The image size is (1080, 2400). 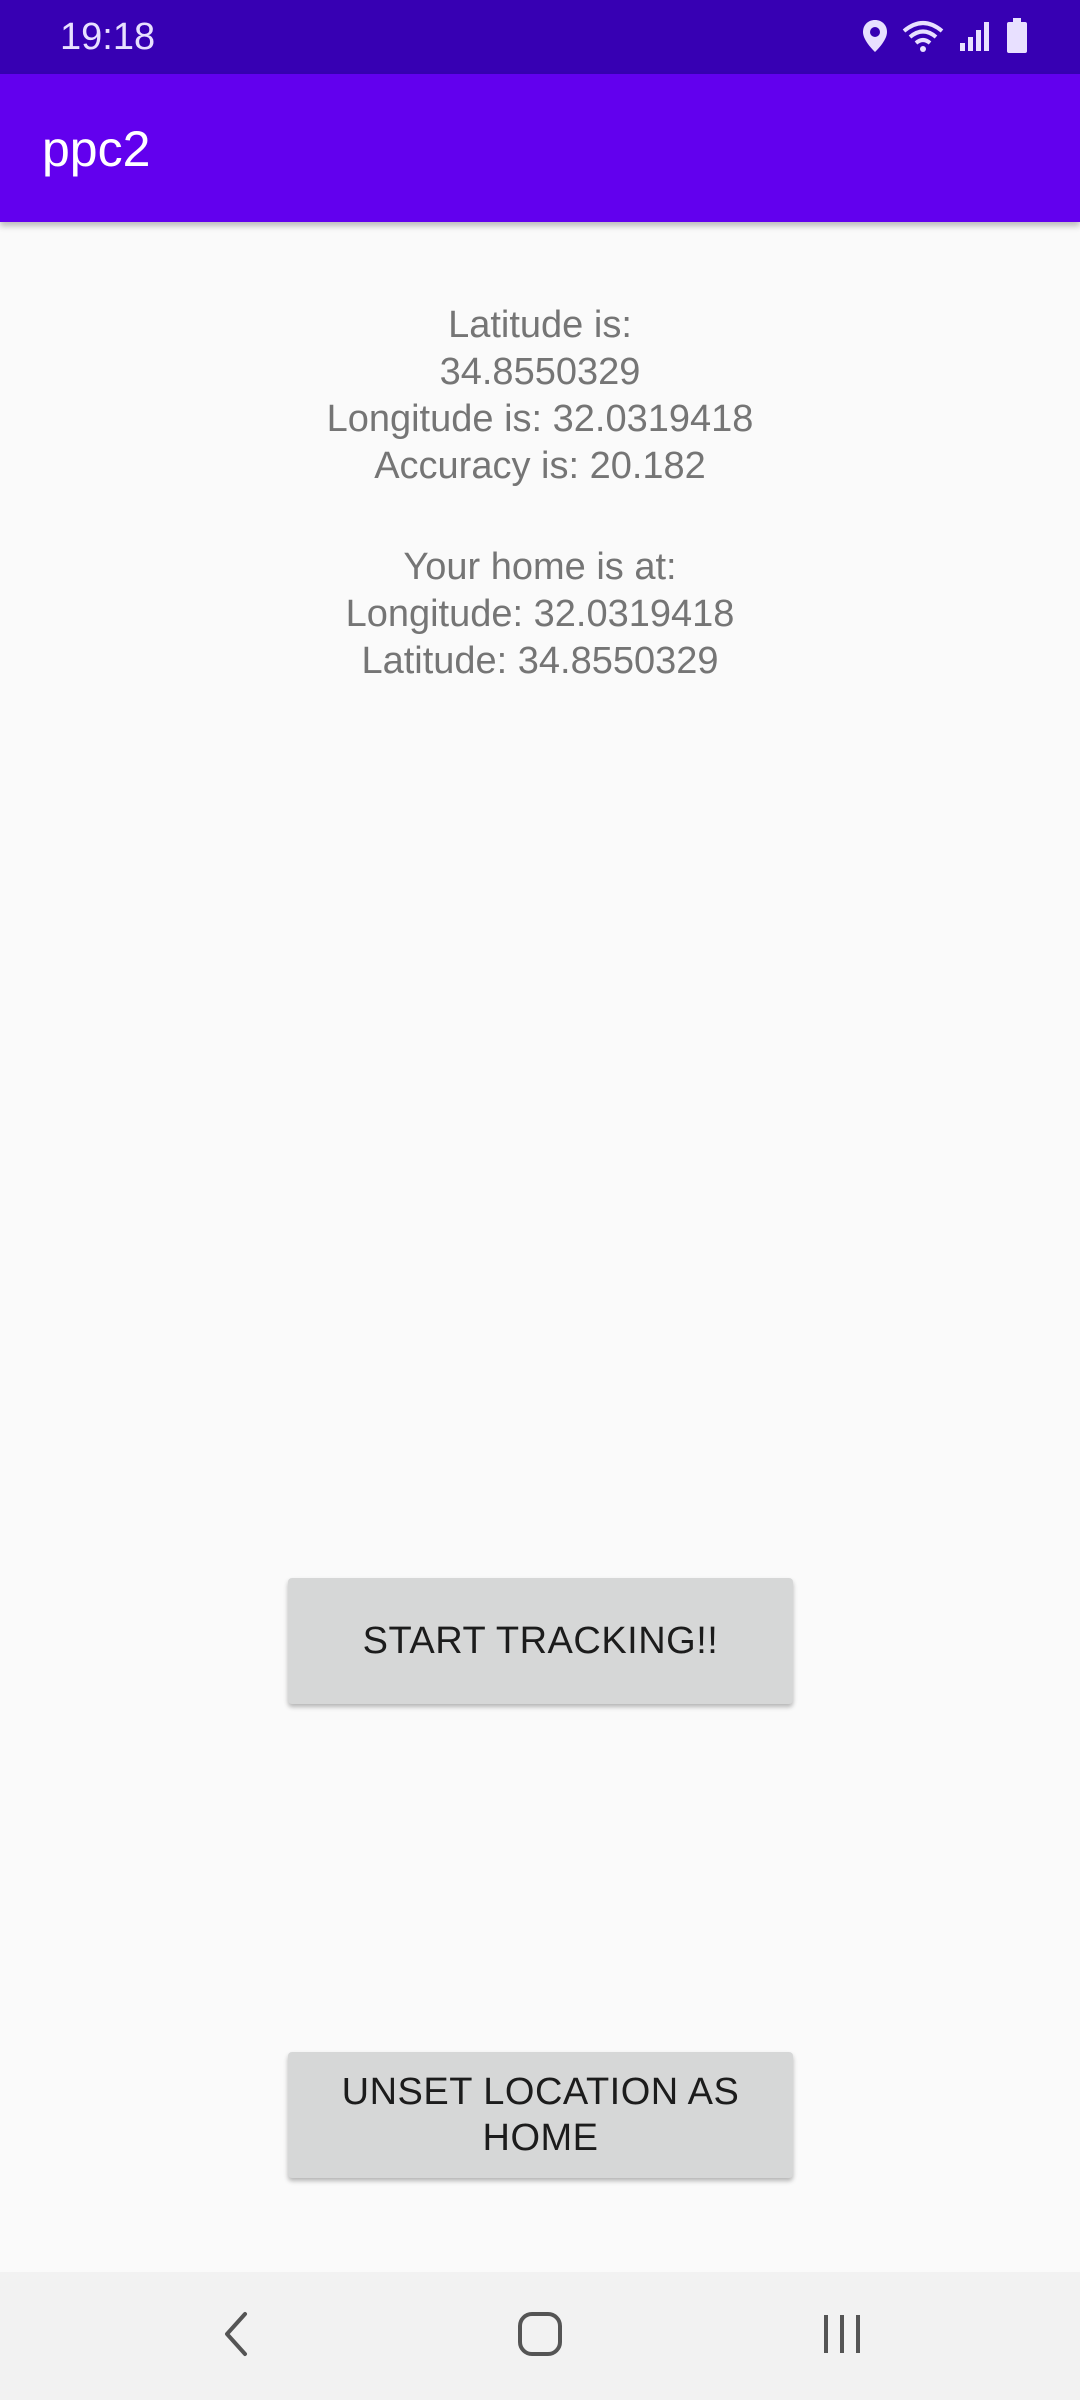 I want to click on back-button, so click(x=236, y=2336).